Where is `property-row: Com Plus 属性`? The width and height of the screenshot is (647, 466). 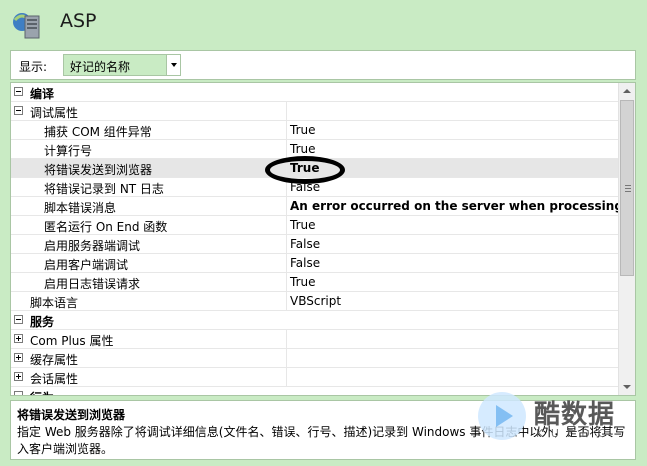
property-row: Com Plus 属性 is located at coordinates (315, 339).